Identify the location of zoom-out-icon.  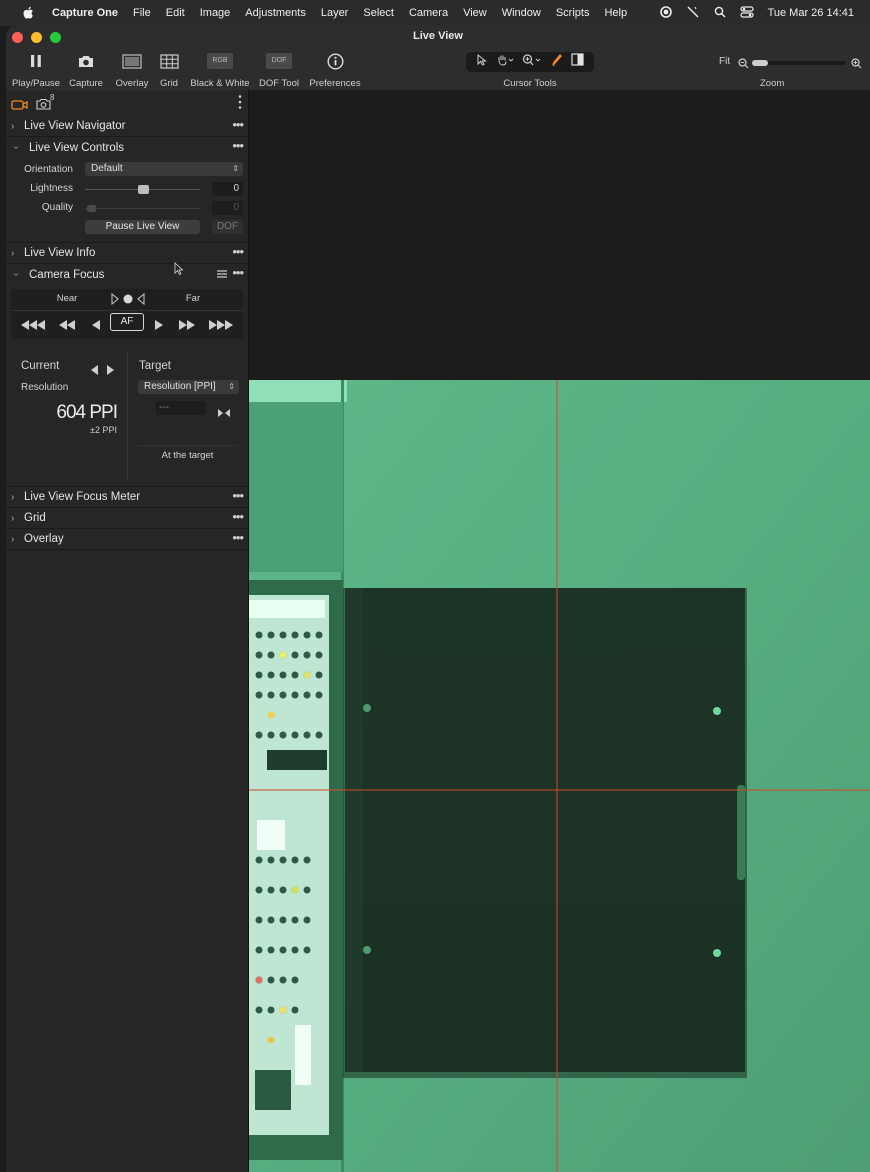
(743, 65).